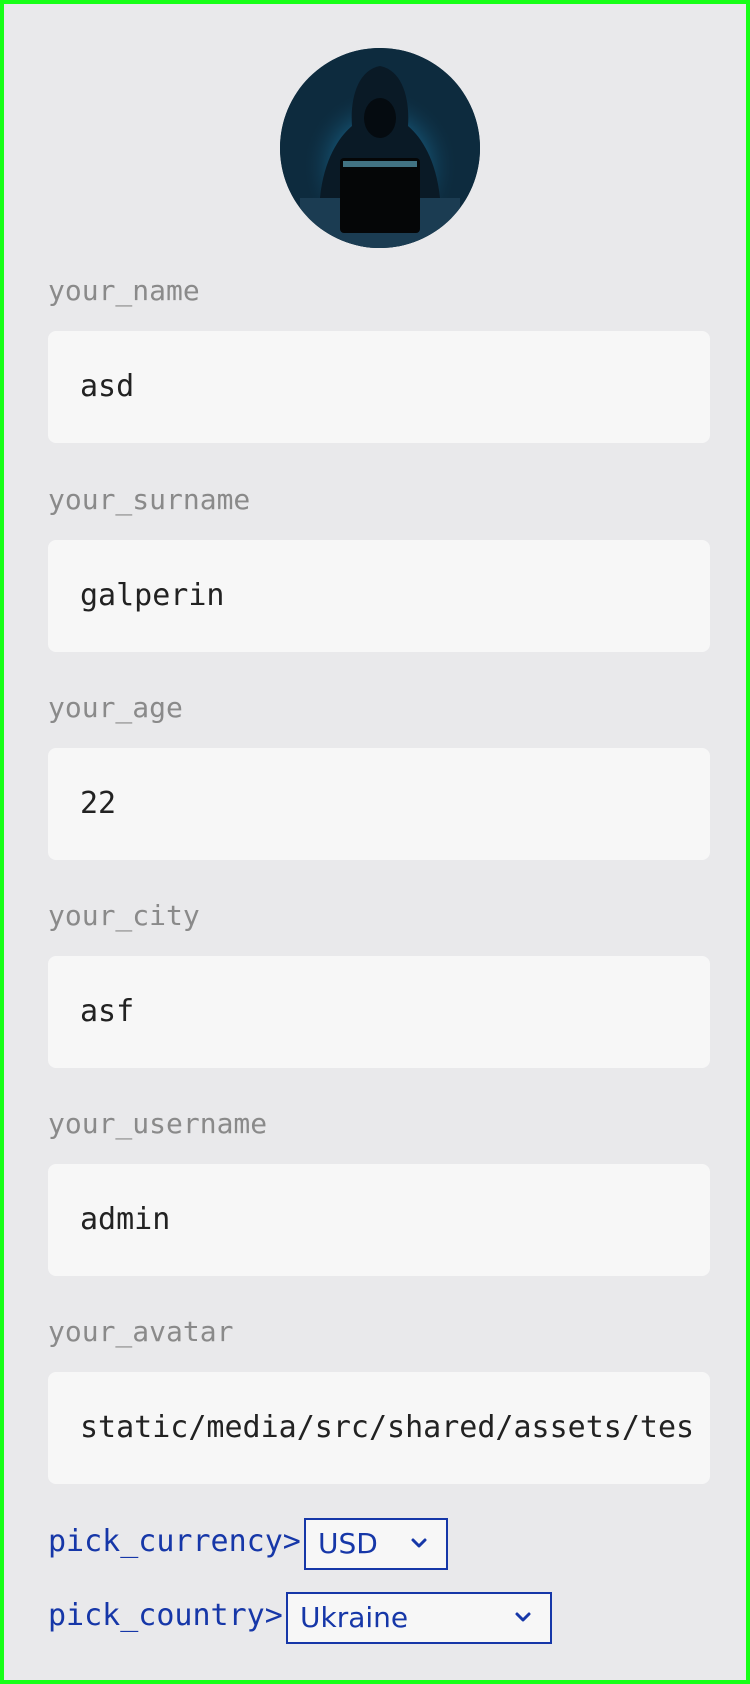 This screenshot has height=1684, width=750. I want to click on currency-select: USD, so click(376, 1544).